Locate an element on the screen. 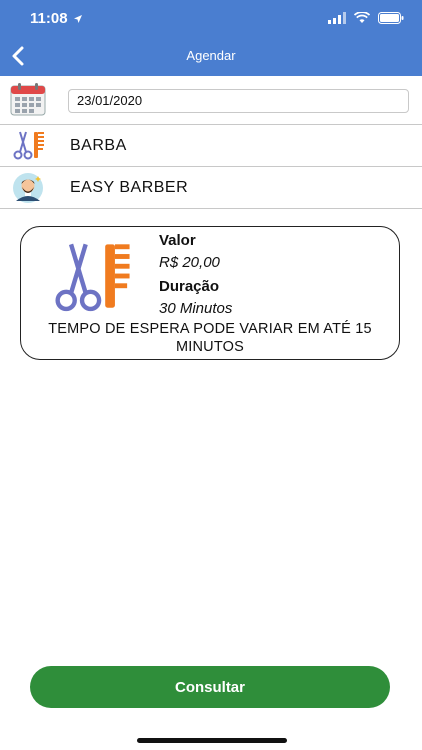  consult-button: Consultar is located at coordinates (210, 687).